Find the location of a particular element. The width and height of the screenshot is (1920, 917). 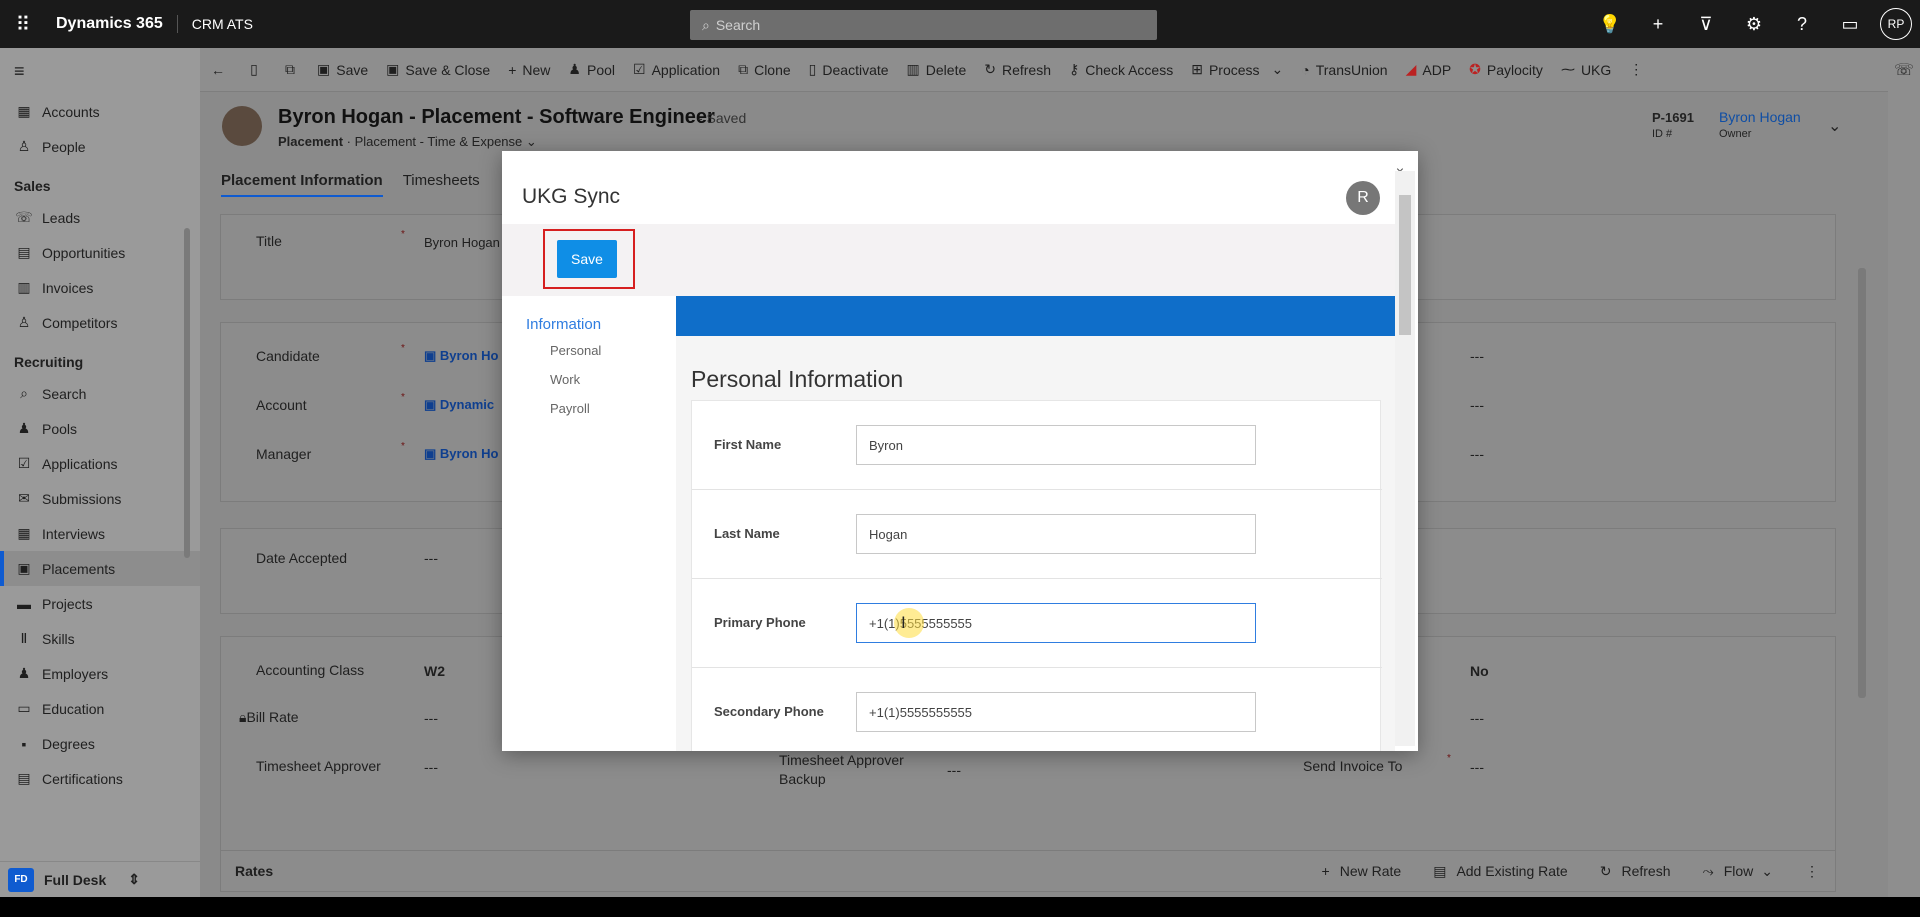

app-launcher-icon: ⠿ is located at coordinates (23, 24).